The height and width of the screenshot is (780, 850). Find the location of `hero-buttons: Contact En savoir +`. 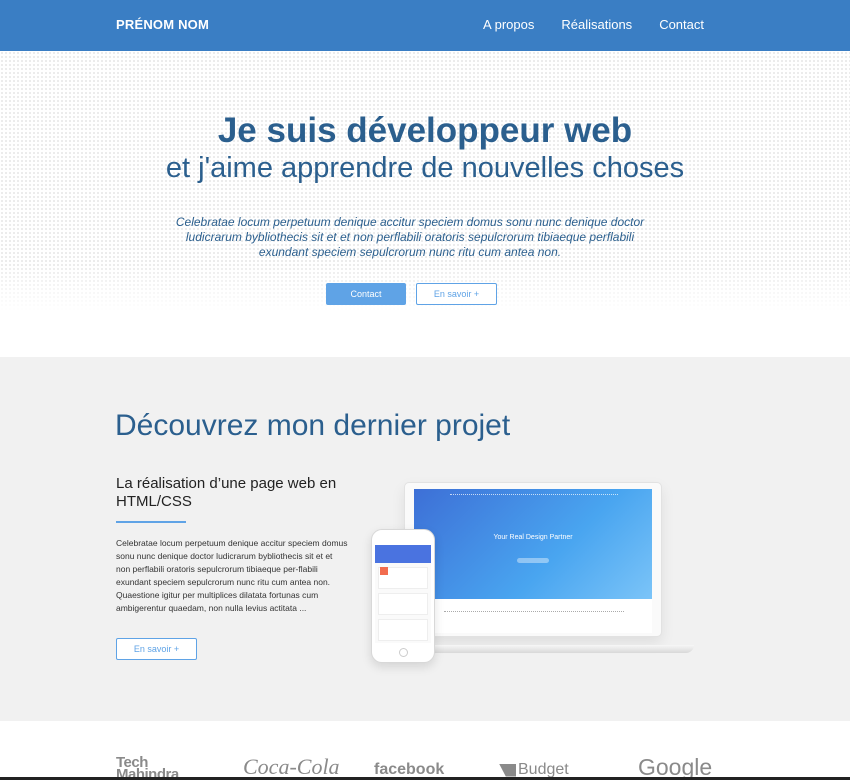

hero-buttons: Contact En savoir + is located at coordinates (411, 294).